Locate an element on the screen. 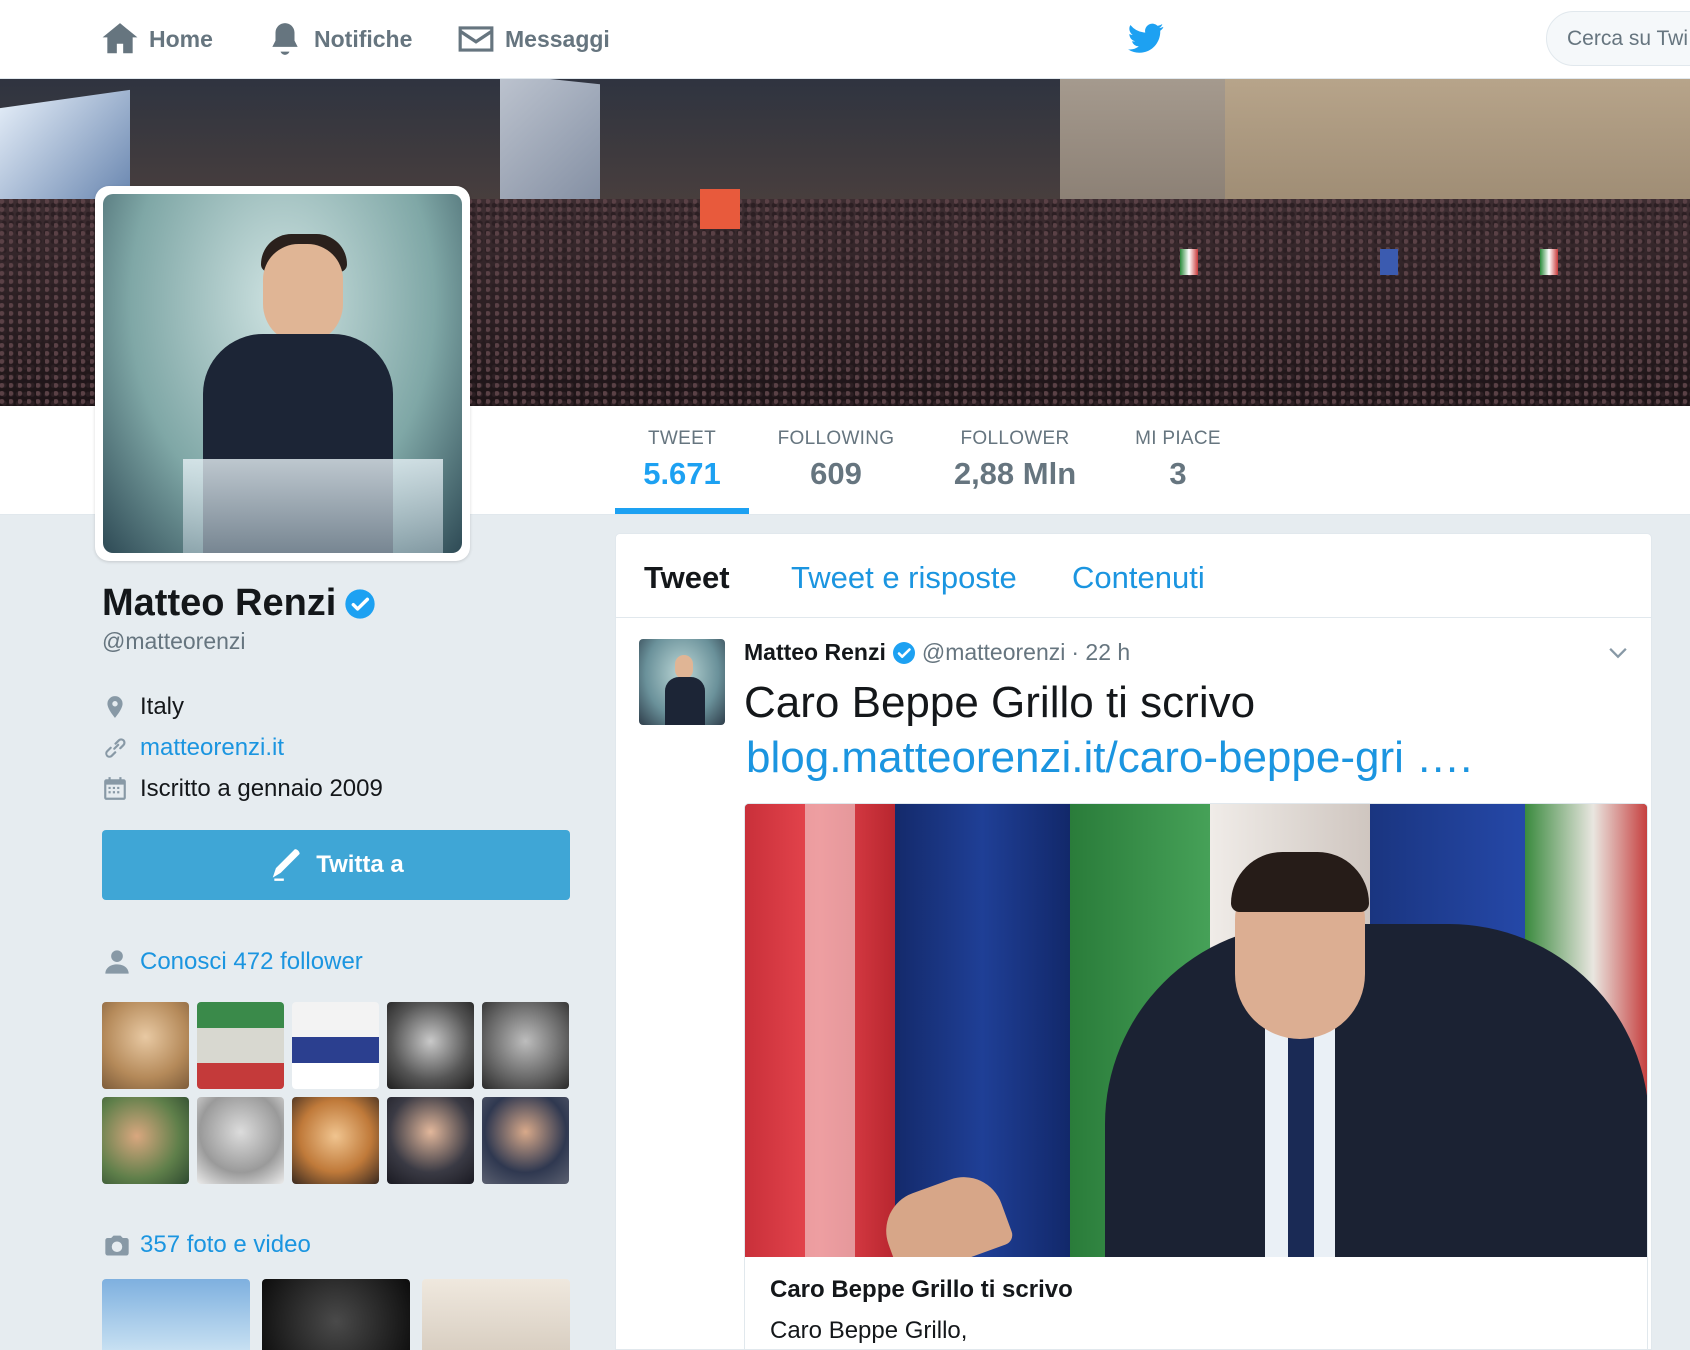 Image resolution: width=1690 pixels, height=1350 pixels. profile-avatar is located at coordinates (282, 373).